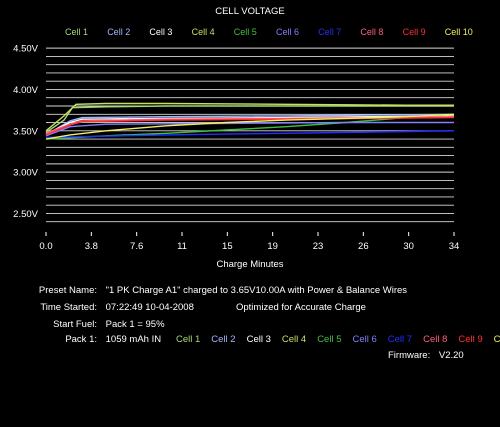 The height and width of the screenshot is (427, 500). Describe the element at coordinates (99, 324) in the screenshot. I see `fuel-row: Start Fuel: Pack 1 = 95%` at that location.